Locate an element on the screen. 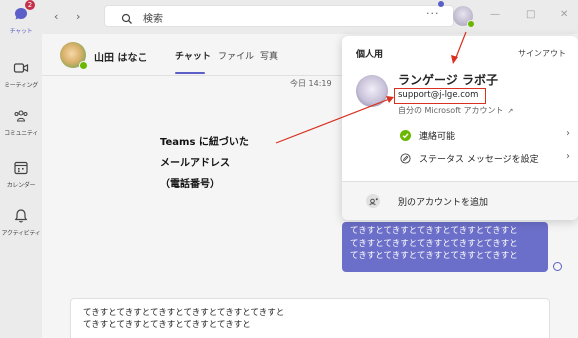 This screenshot has height=338, width=578. calendar-icon is located at coordinates (21, 168).